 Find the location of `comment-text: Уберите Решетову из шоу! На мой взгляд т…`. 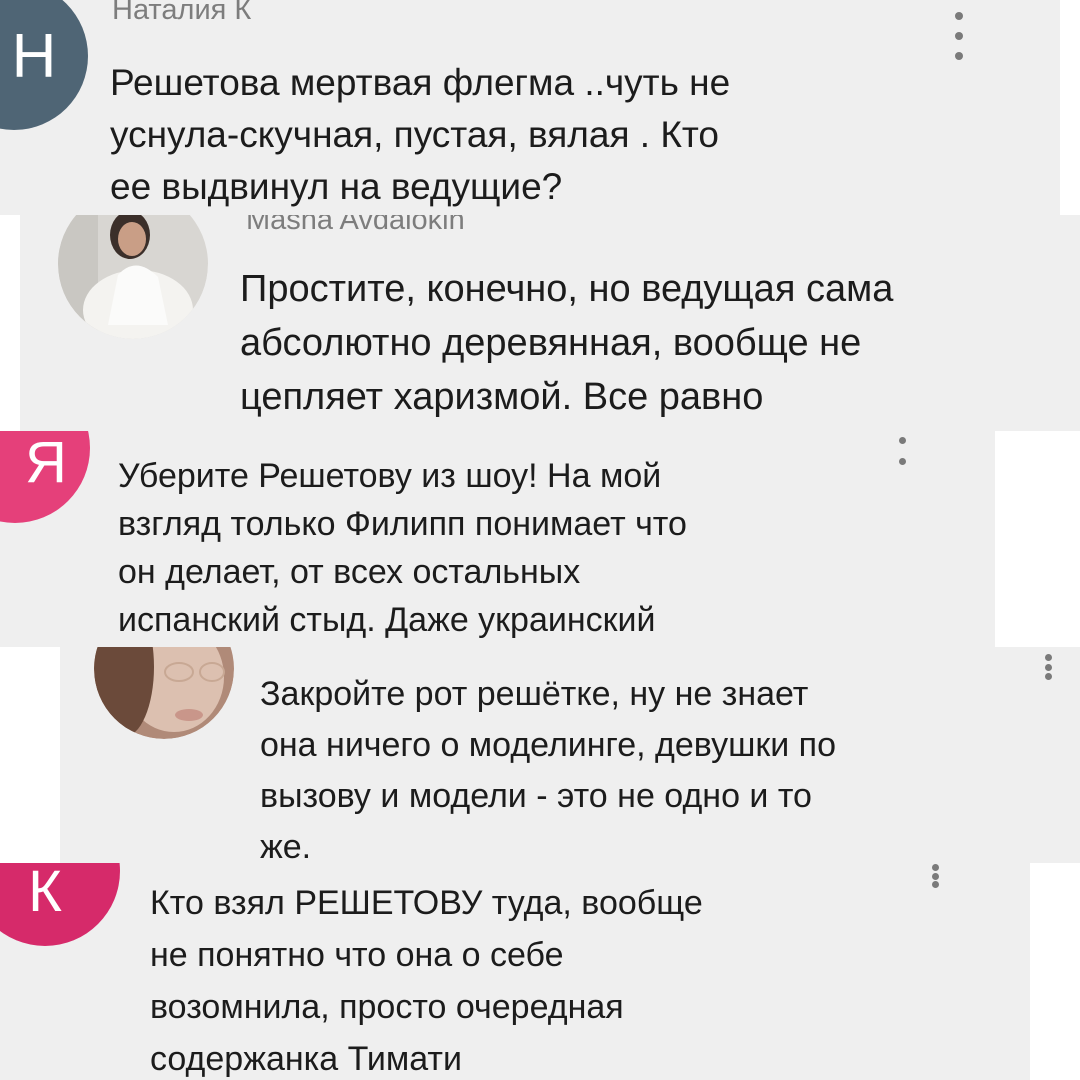

comment-text: Уберите Решетову из шоу! На мой взгляд т… is located at coordinates (402, 548).